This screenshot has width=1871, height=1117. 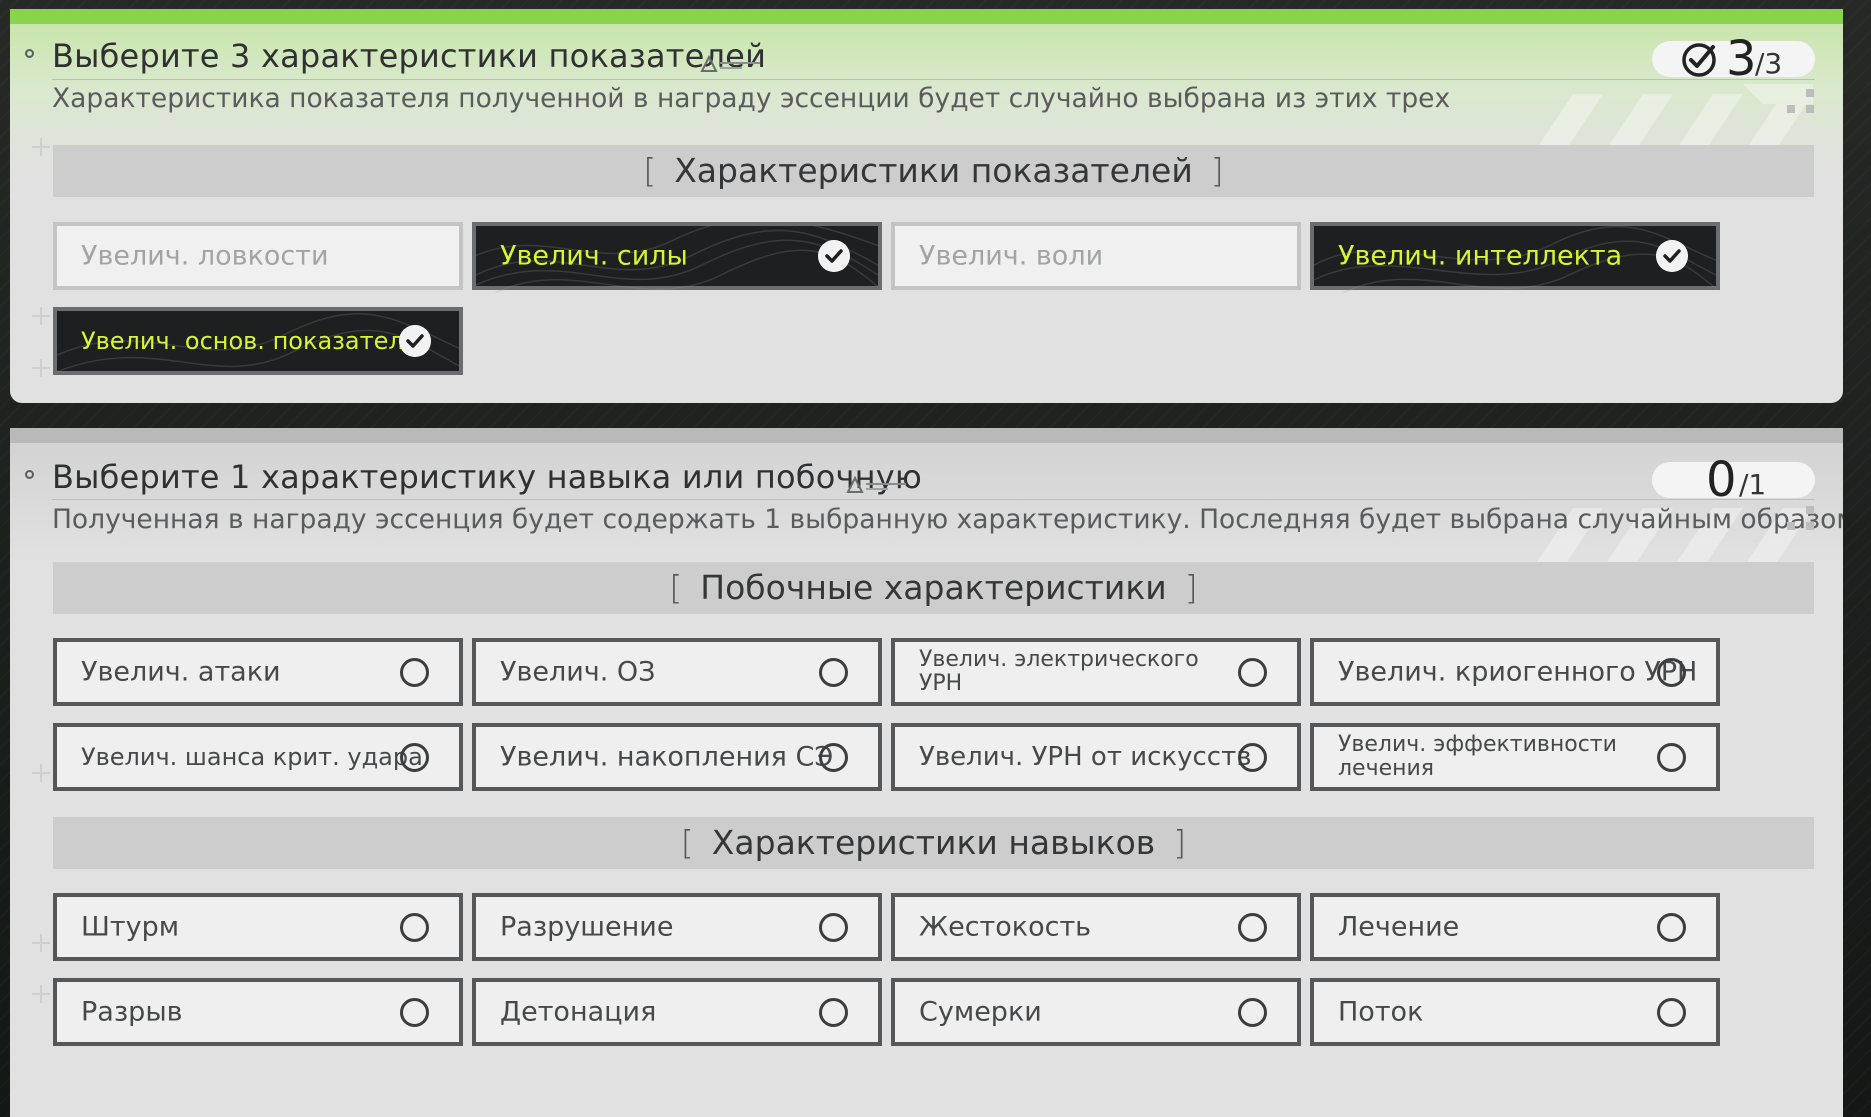 I want to click on option-label: Увелич. электрического УРН, so click(x=1059, y=671).